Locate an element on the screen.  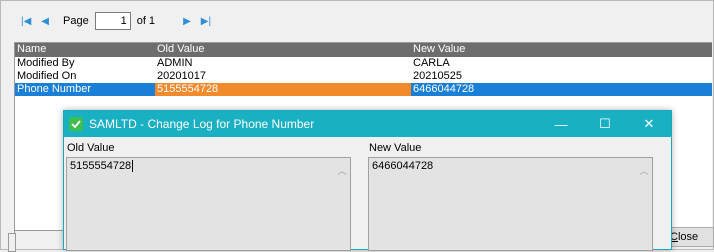
old-value-text: 5155554728 is located at coordinates (101, 166).